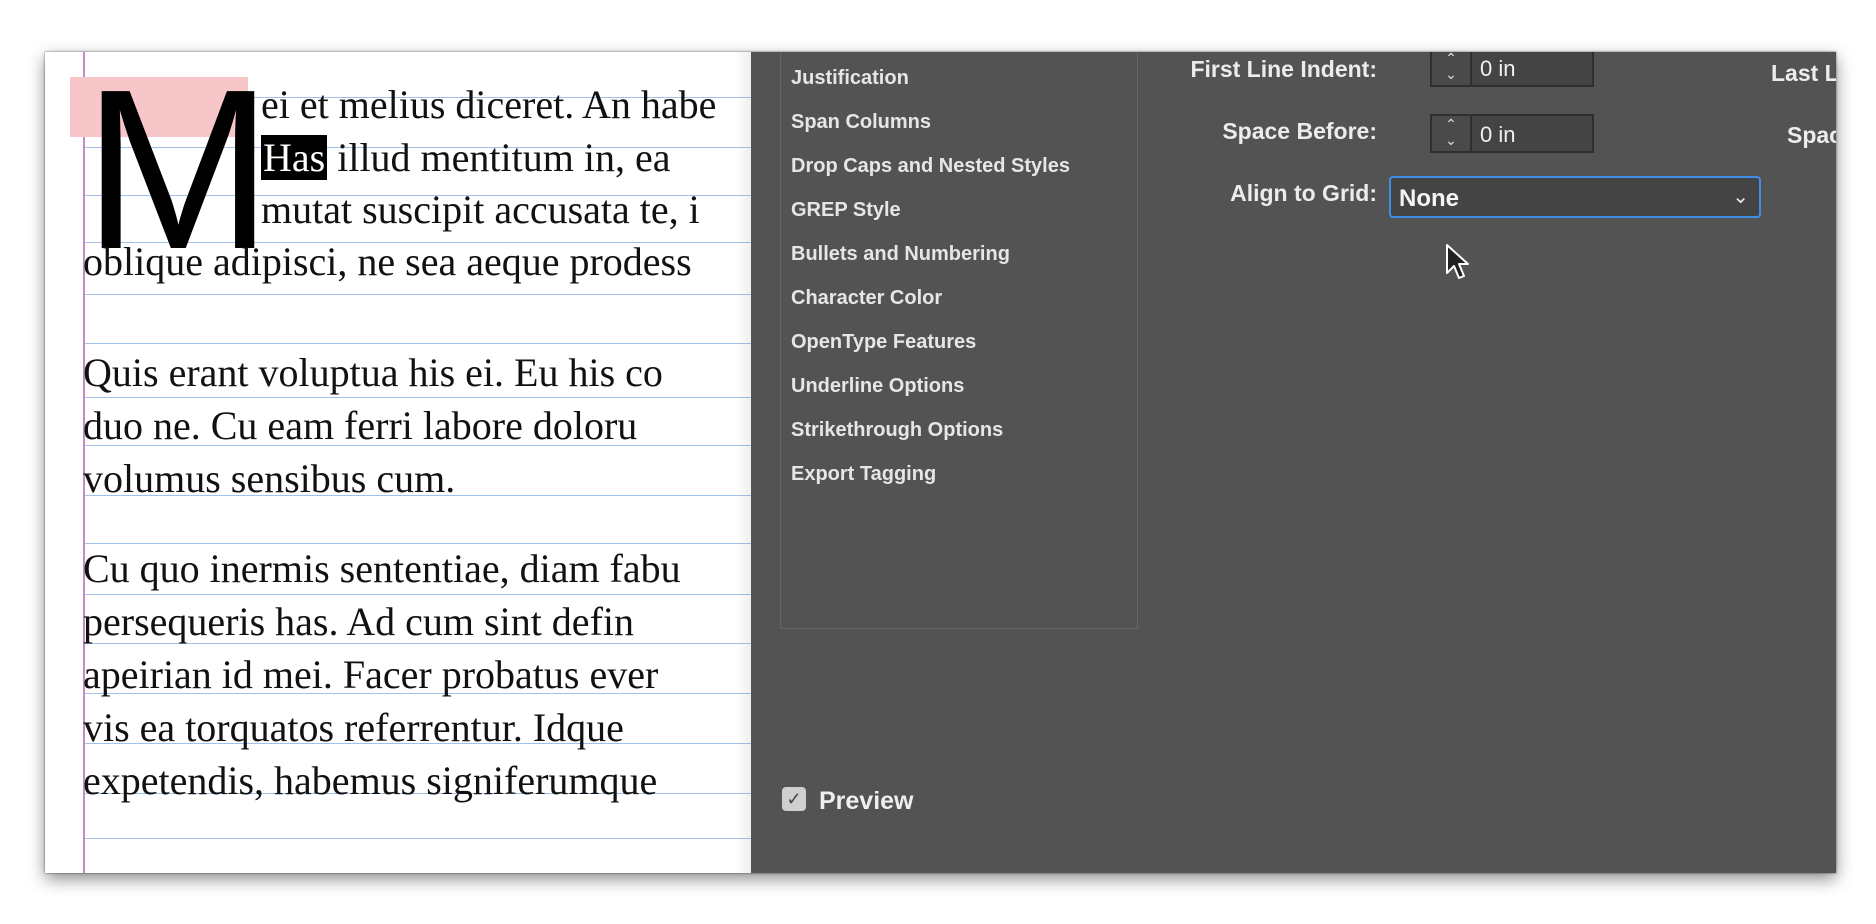  Describe the element at coordinates (1532, 133) in the screenshot. I see `space-before-input: 0 in` at that location.